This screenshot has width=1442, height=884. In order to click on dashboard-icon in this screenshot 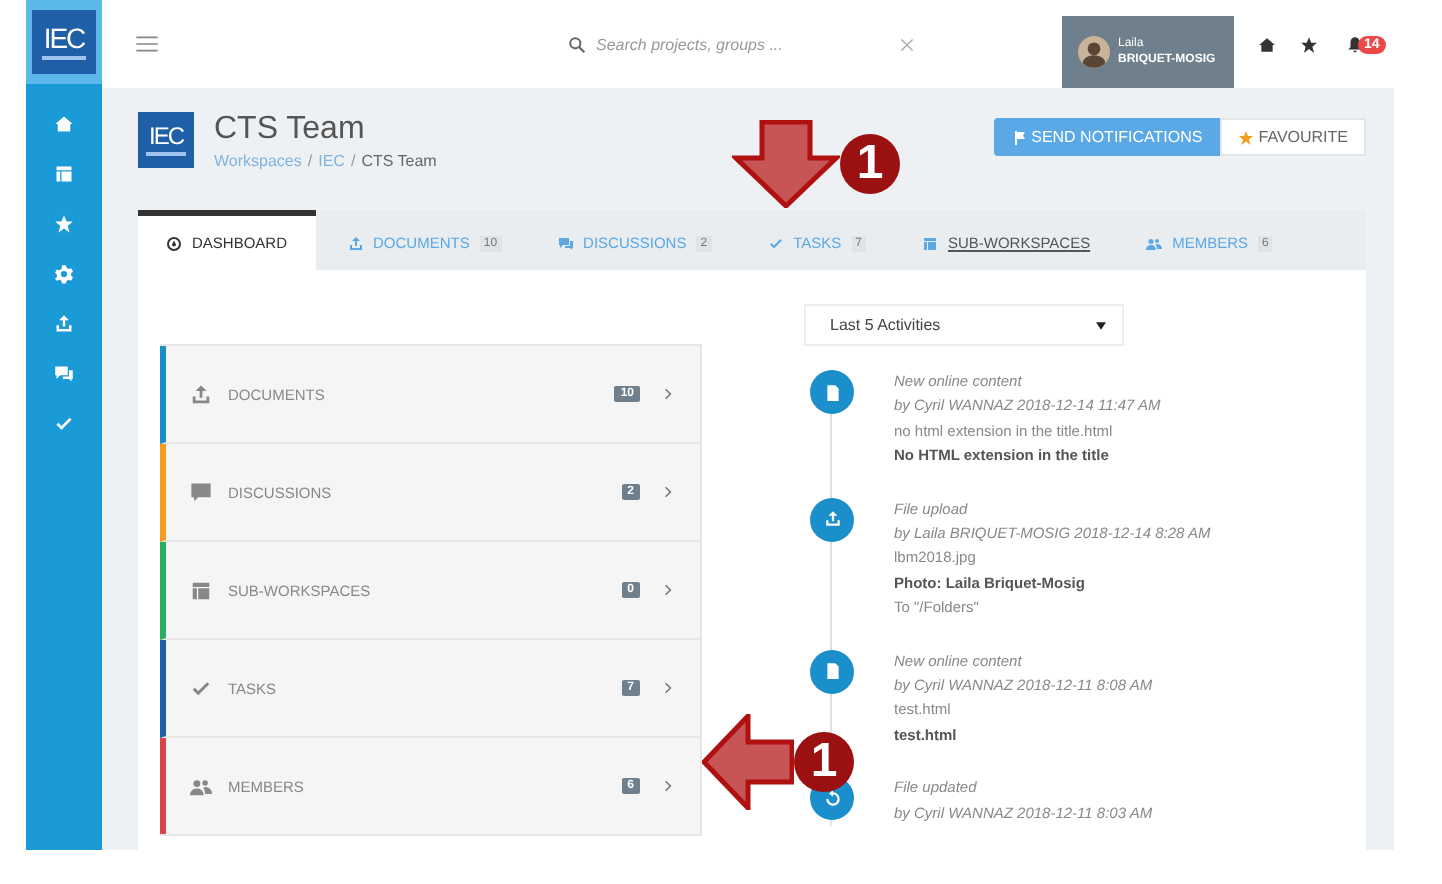, I will do `click(174, 243)`.